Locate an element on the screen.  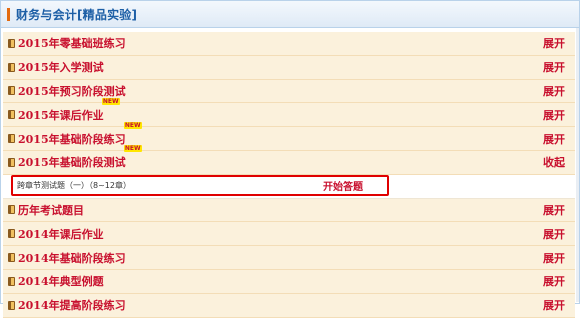
list-item-title: 2014年典型例题 is located at coordinates (61, 282).